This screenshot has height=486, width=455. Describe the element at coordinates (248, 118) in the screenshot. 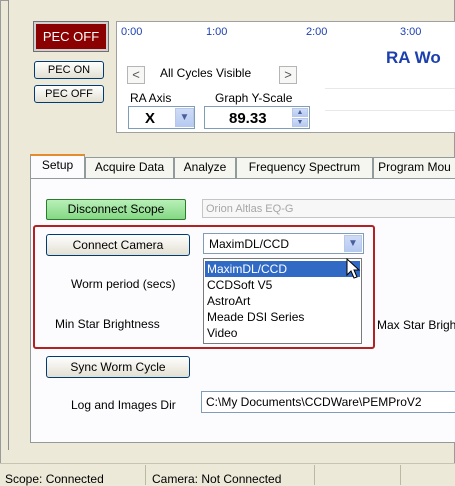

I see `yscale-value: 89.33` at that location.